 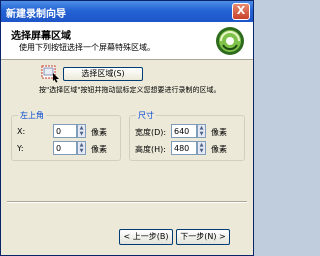 What do you see at coordinates (150, 149) in the screenshot?
I see `height-label: 高度(H):` at bounding box center [150, 149].